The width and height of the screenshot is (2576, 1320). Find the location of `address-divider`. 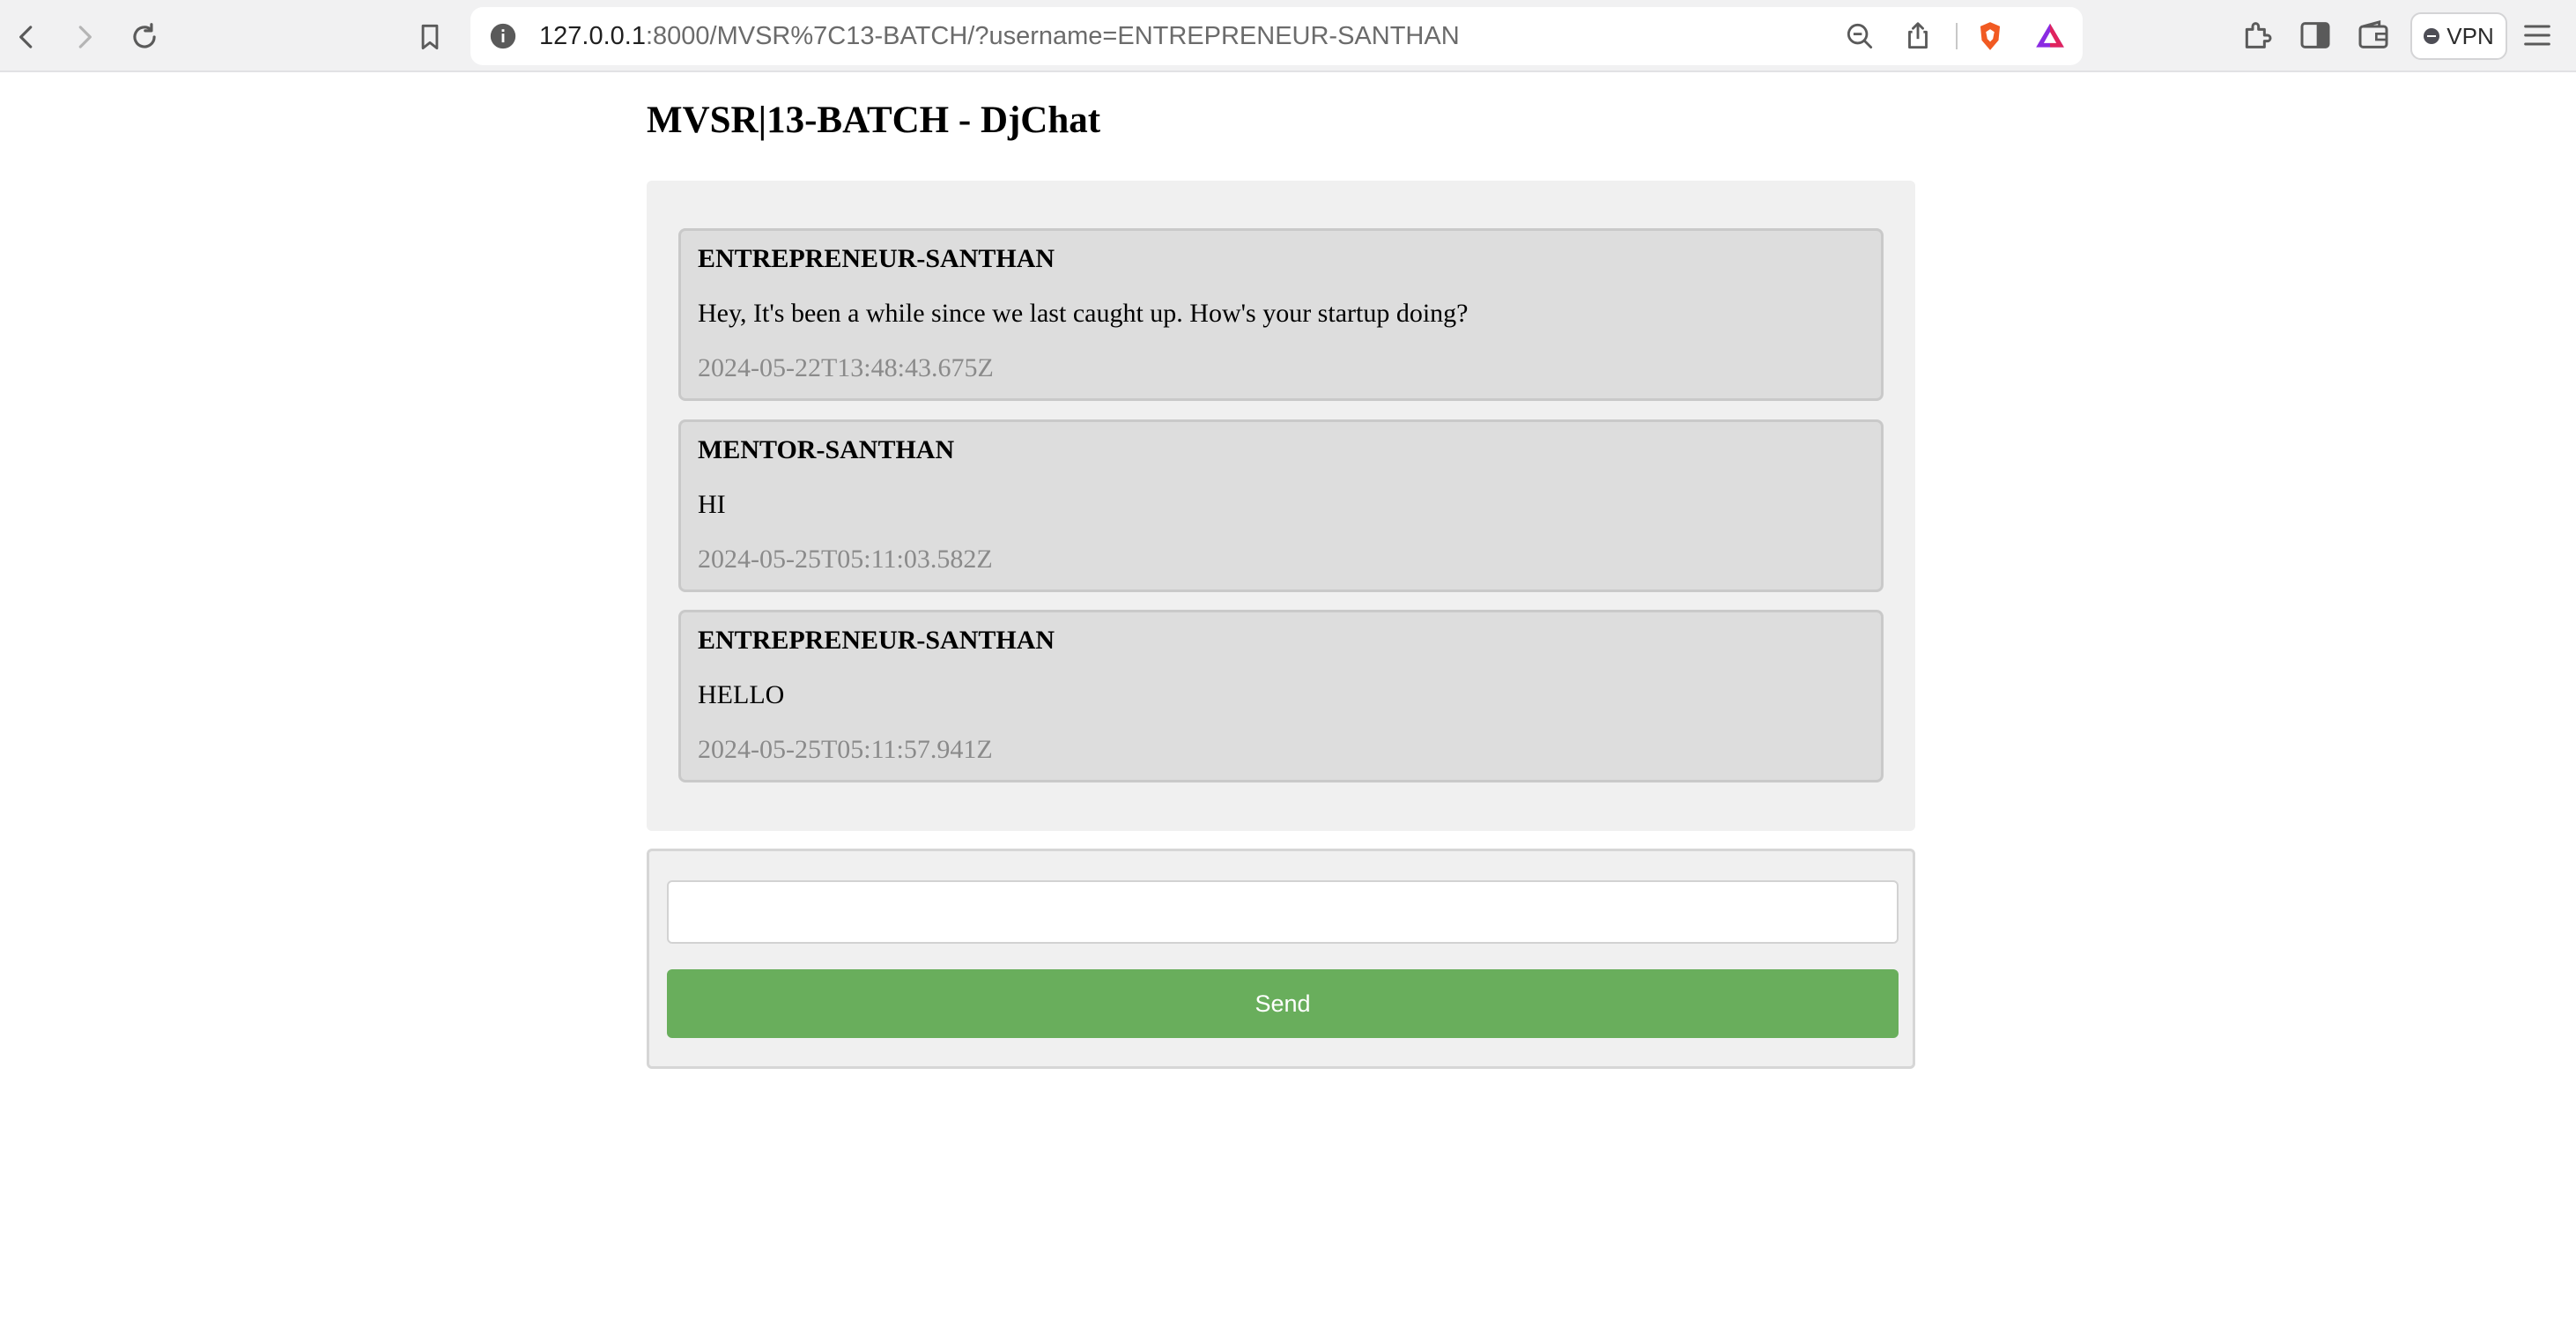

address-divider is located at coordinates (1957, 36).